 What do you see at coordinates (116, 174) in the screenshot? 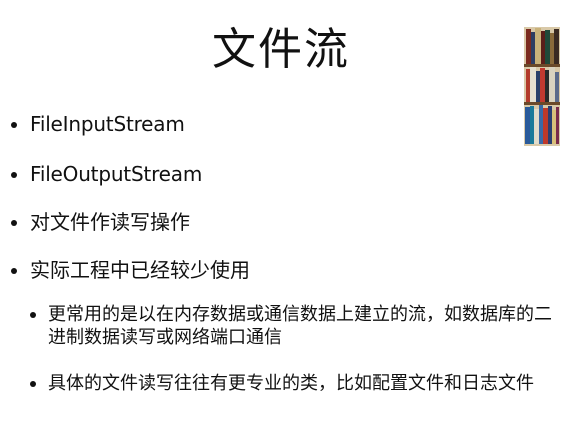
I see `bullet-text: FileOutputStream` at bounding box center [116, 174].